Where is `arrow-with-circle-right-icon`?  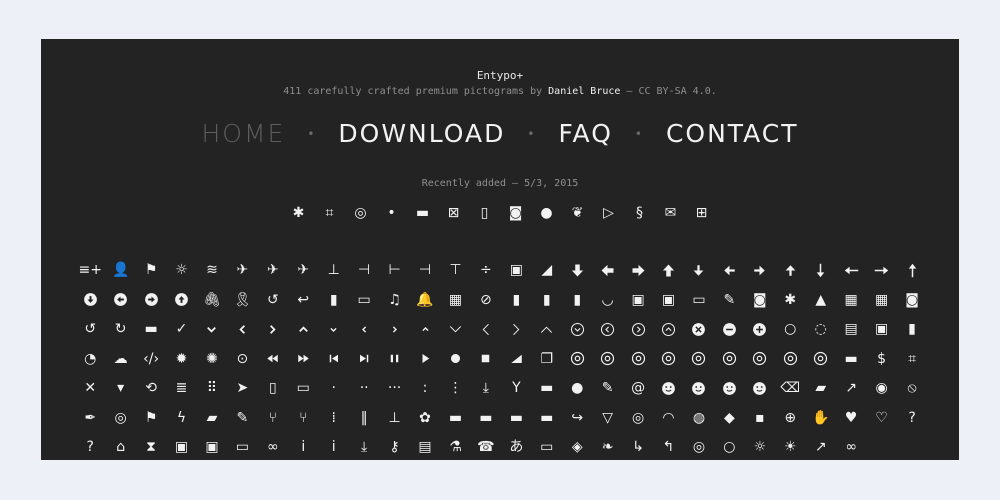 arrow-with-circle-right-icon is located at coordinates (151, 300).